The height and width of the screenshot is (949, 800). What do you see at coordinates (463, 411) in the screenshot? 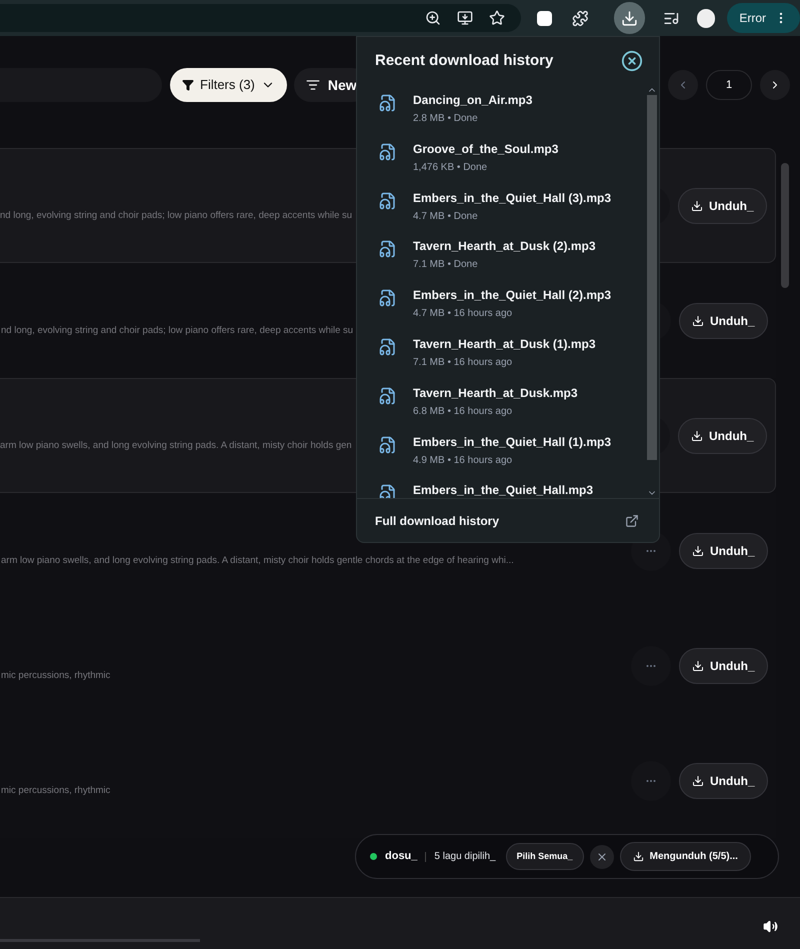
I see `file-status: 6.8 MB • 16 hours ago` at bounding box center [463, 411].